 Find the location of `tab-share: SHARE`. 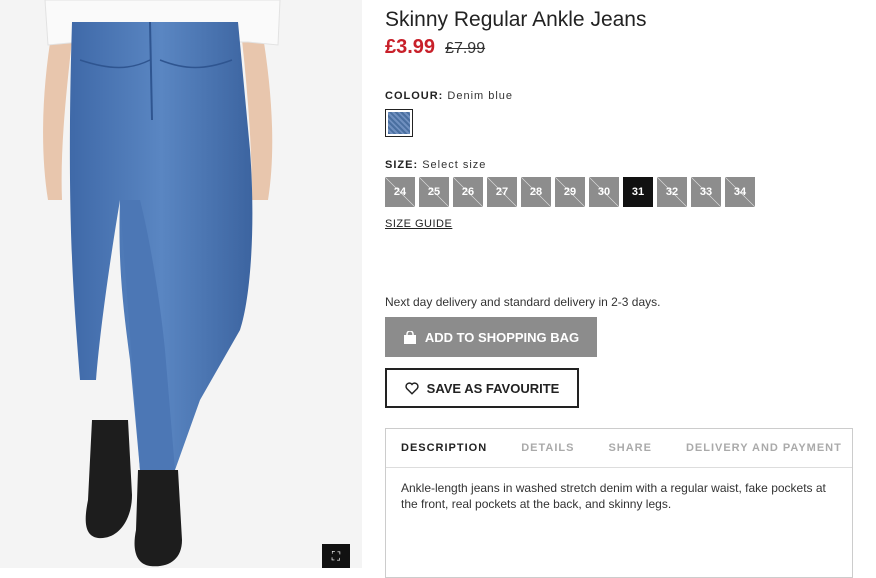

tab-share: SHARE is located at coordinates (630, 448).